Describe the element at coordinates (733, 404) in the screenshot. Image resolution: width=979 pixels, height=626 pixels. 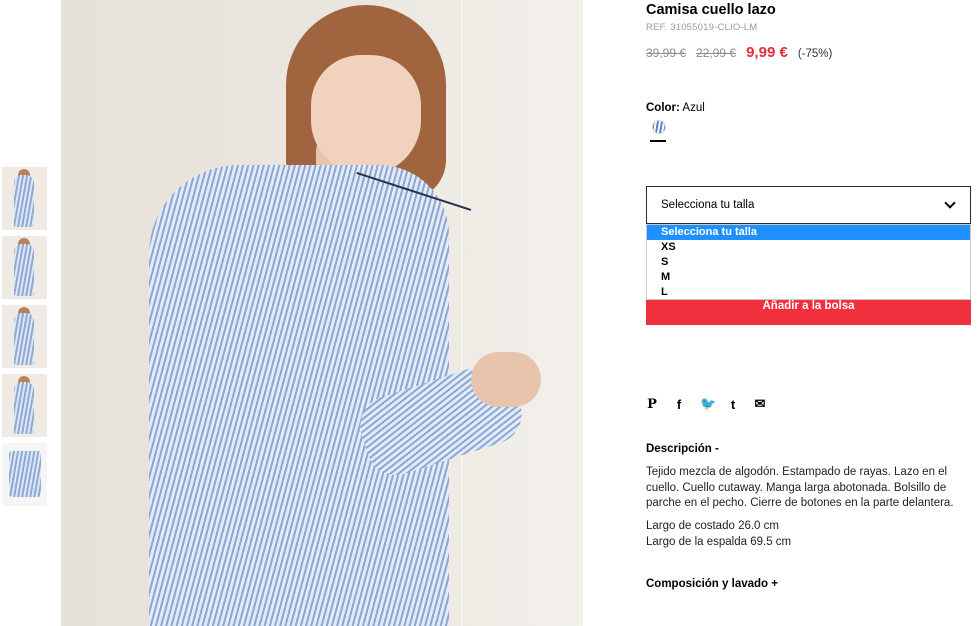
I see `tumblr-icon: t` at that location.